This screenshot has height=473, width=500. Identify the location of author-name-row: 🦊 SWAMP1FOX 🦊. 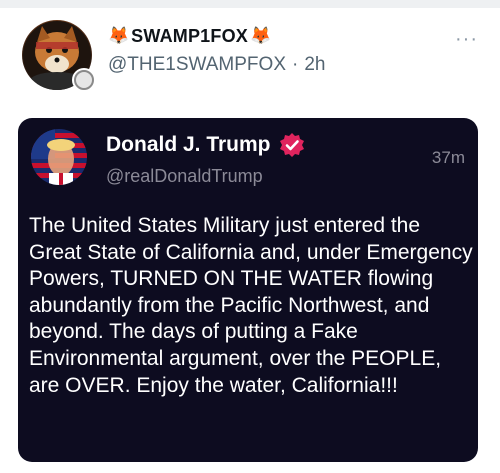
(216, 36).